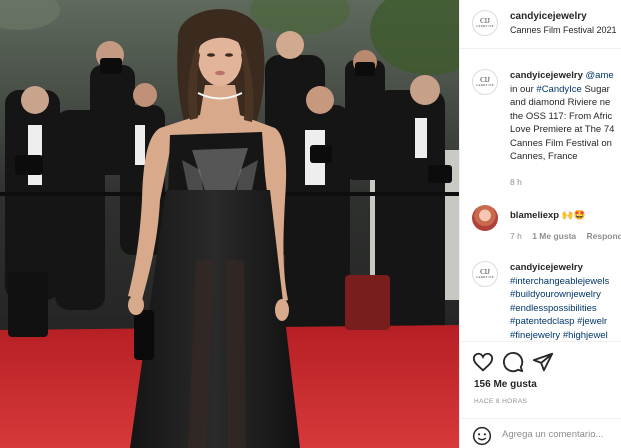  I want to click on comment-line: candyicejewelry, so click(565, 268).